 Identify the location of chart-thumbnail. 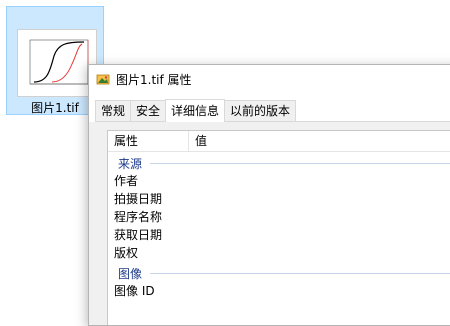
(59, 62).